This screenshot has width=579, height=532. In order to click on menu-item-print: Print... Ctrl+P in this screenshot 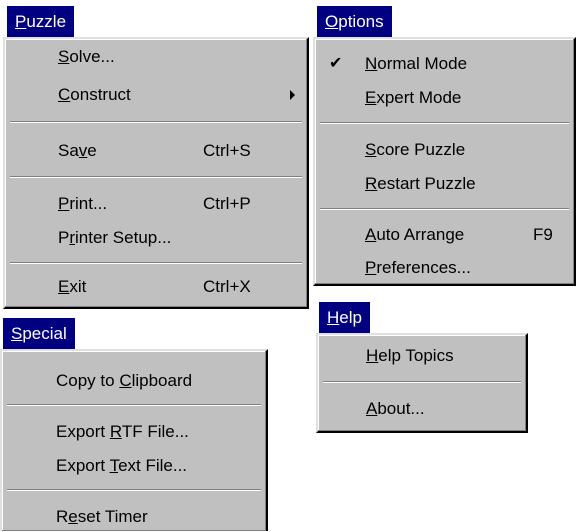, I will do `click(175, 204)`.